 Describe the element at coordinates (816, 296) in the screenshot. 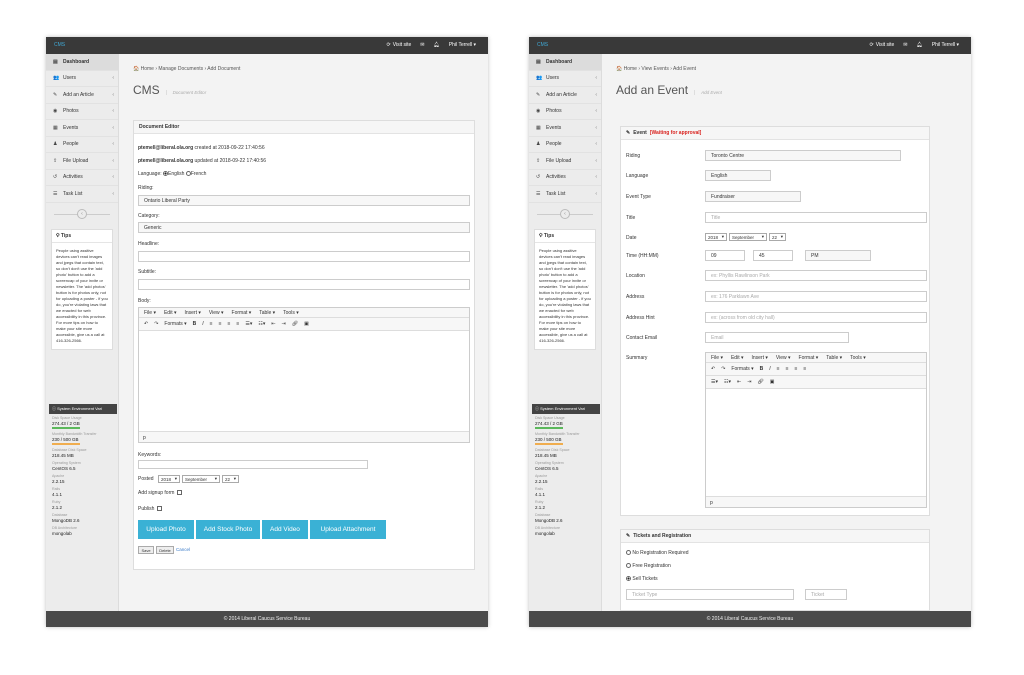

I see `address-input: ex: 176 Parklawn Ave` at that location.